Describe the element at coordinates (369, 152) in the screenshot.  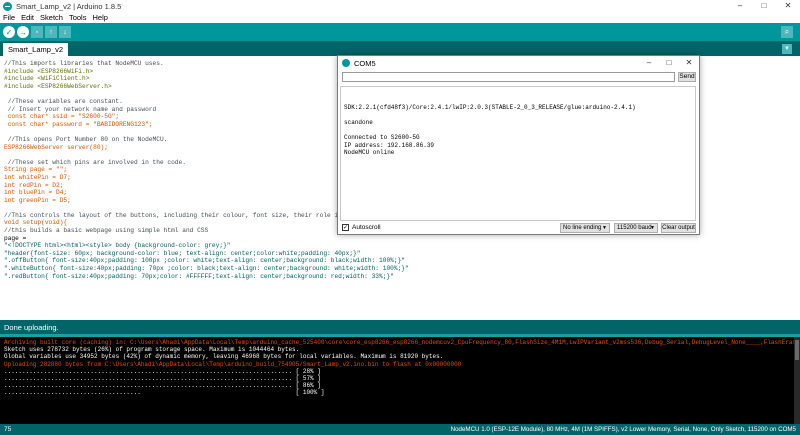
I see `serial-output-line: NodeMCU online` at that location.